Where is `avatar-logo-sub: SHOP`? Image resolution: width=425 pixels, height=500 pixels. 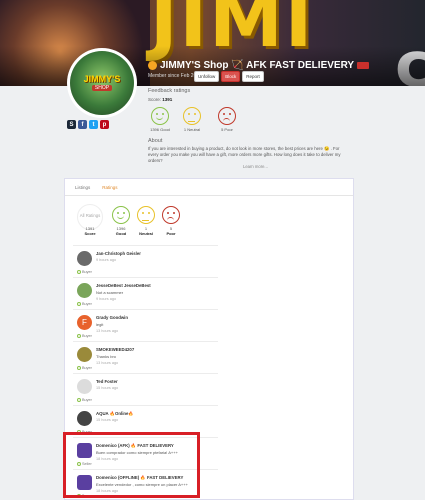 avatar-logo-sub: SHOP is located at coordinates (102, 88).